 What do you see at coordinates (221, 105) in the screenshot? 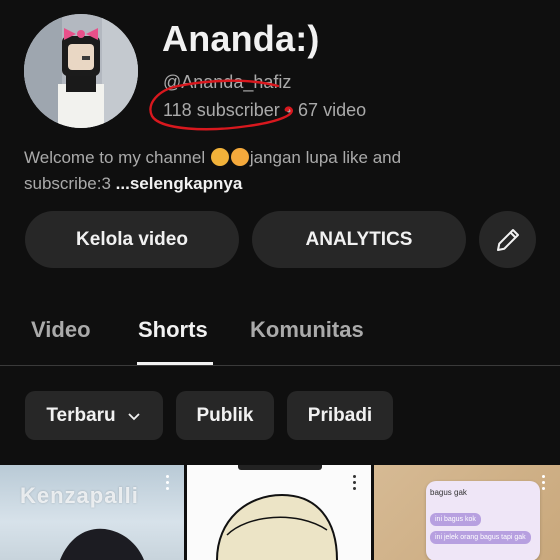
I see `red-annotation-scribble` at bounding box center [221, 105].